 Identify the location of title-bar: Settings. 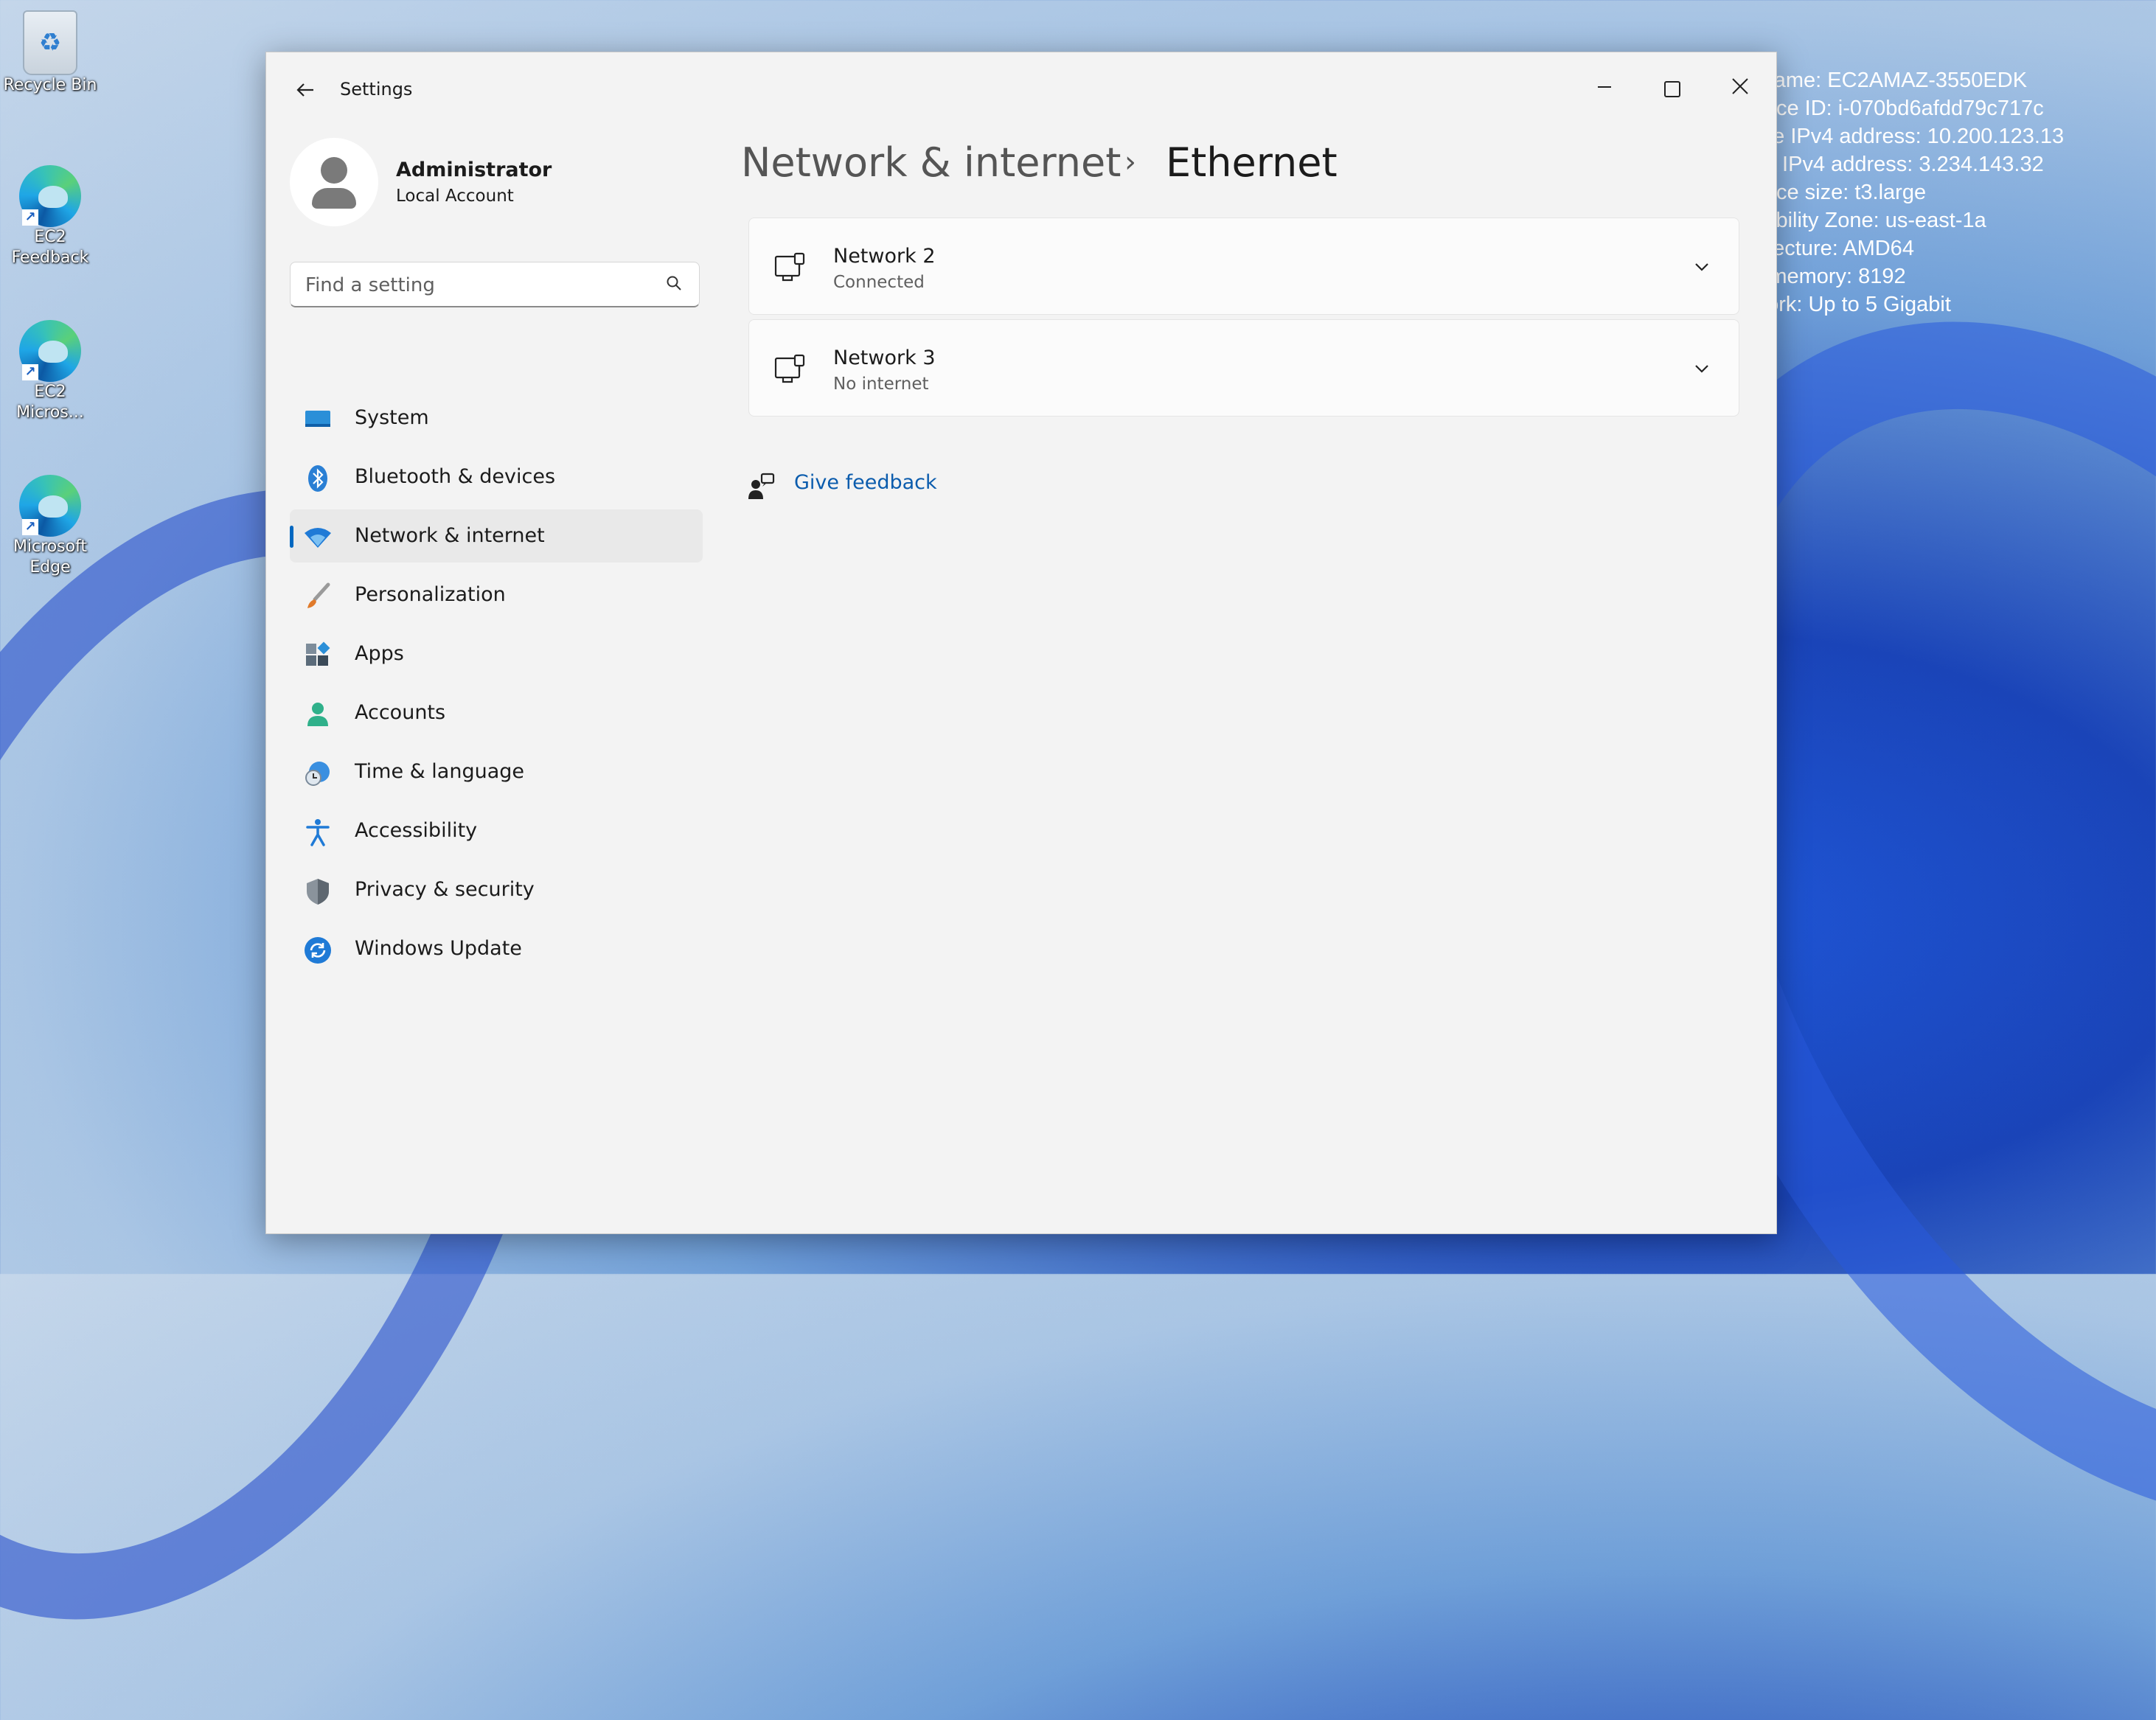
(1021, 89).